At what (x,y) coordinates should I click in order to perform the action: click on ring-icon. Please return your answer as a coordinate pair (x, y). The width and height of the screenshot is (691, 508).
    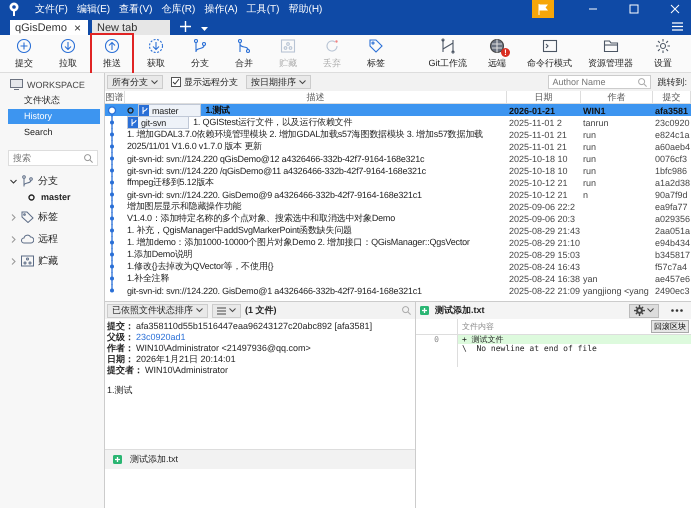
    Looking at the image, I should click on (31, 197).